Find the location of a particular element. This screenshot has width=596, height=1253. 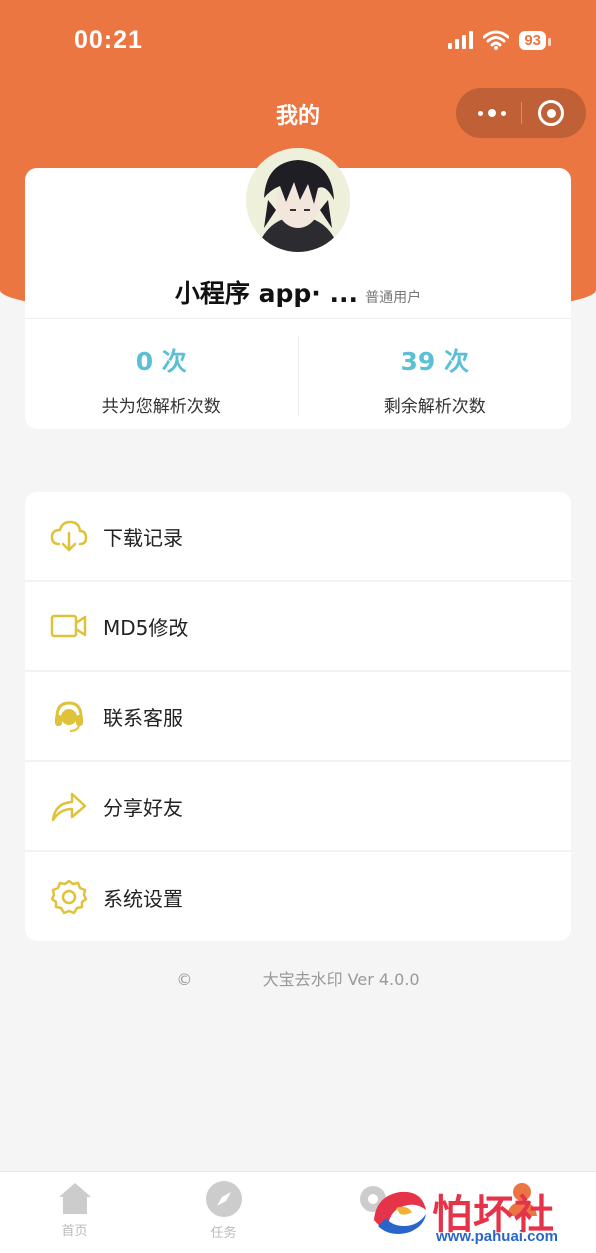

stat-parsed-count: 0 次 共为您解析次数 is located at coordinates (161, 374).